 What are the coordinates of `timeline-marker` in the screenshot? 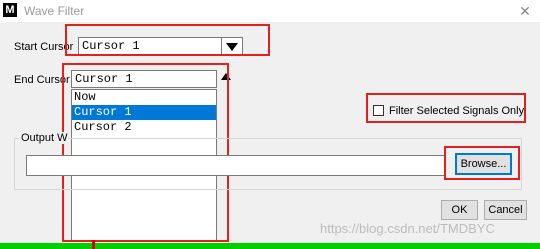 It's located at (93, 244).